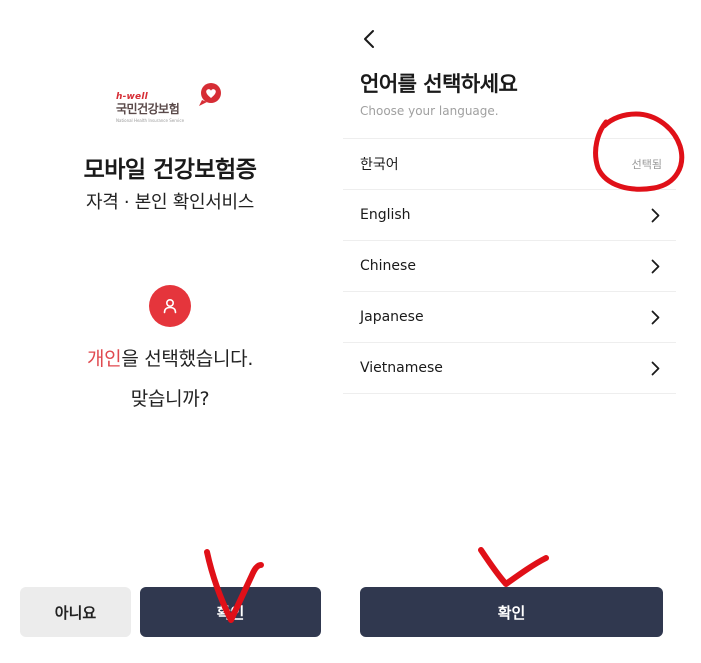  I want to click on person-icon, so click(170, 306).